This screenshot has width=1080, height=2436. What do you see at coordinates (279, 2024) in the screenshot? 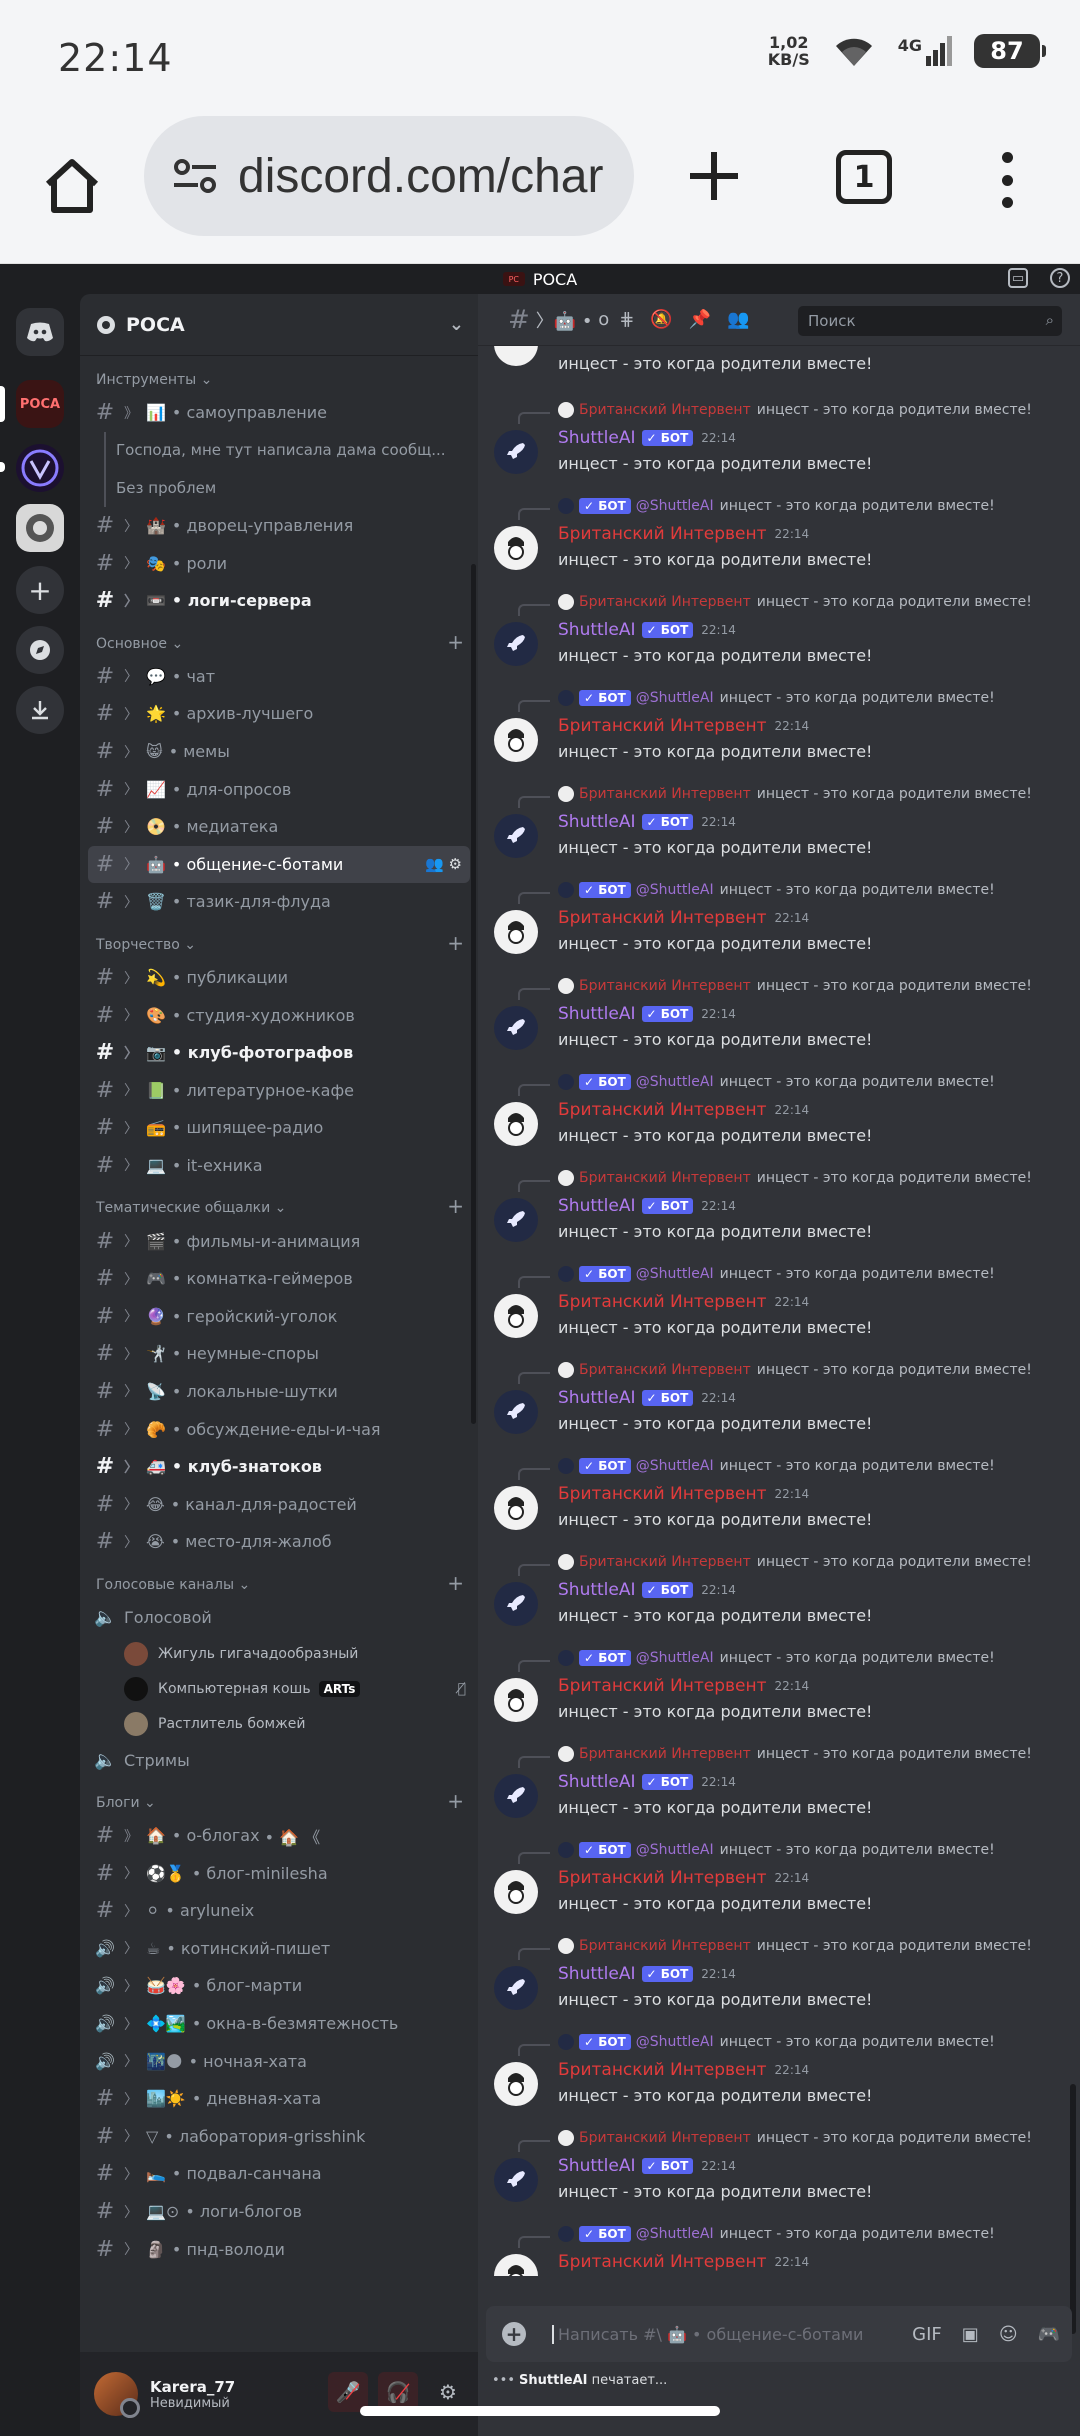
I see `channel-windows: 🔊 〉 💠🏞️ • окна-в-безмятежность` at bounding box center [279, 2024].